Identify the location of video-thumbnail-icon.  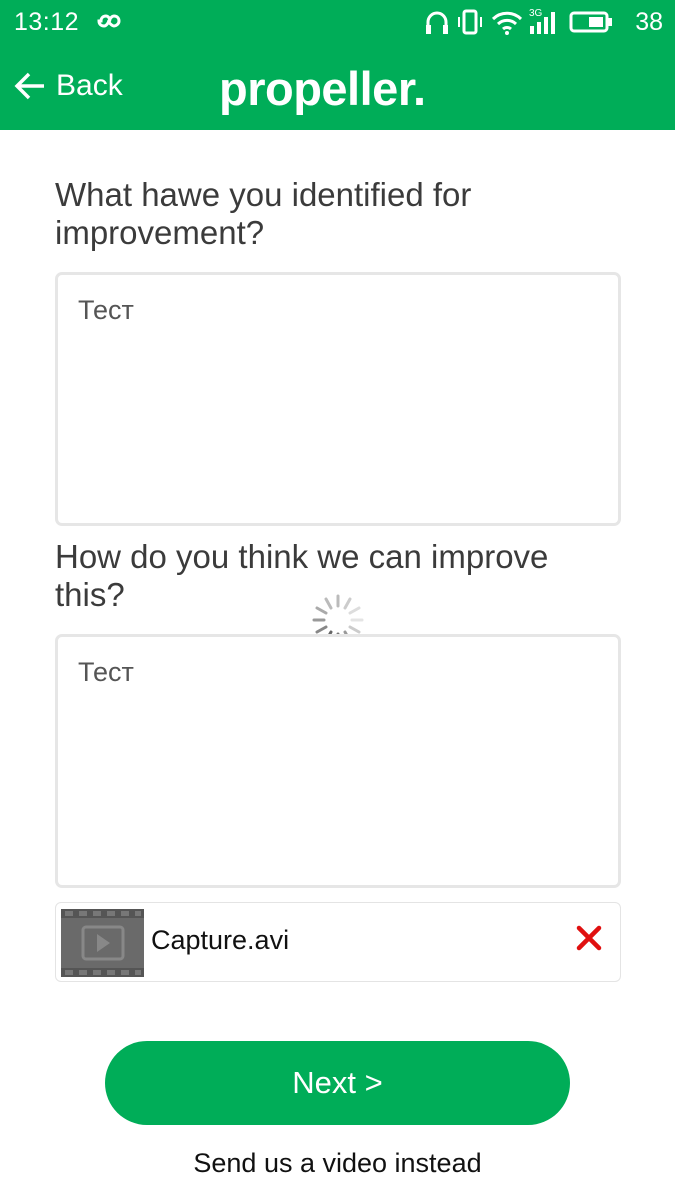
(102, 943).